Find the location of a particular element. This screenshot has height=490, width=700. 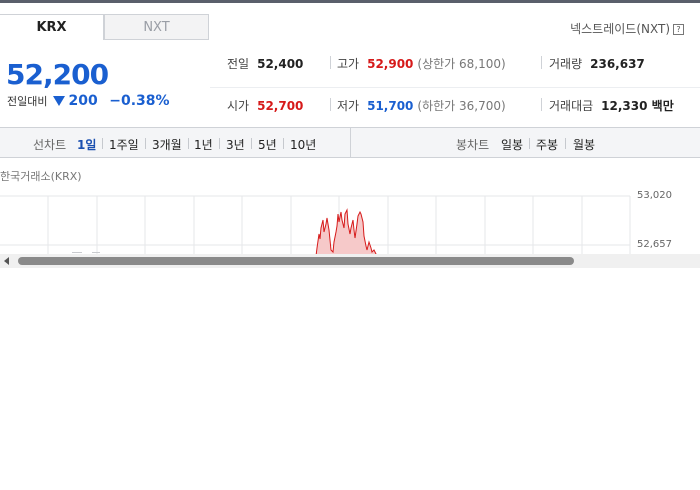

candle-weekly: 주봉 is located at coordinates (547, 144).